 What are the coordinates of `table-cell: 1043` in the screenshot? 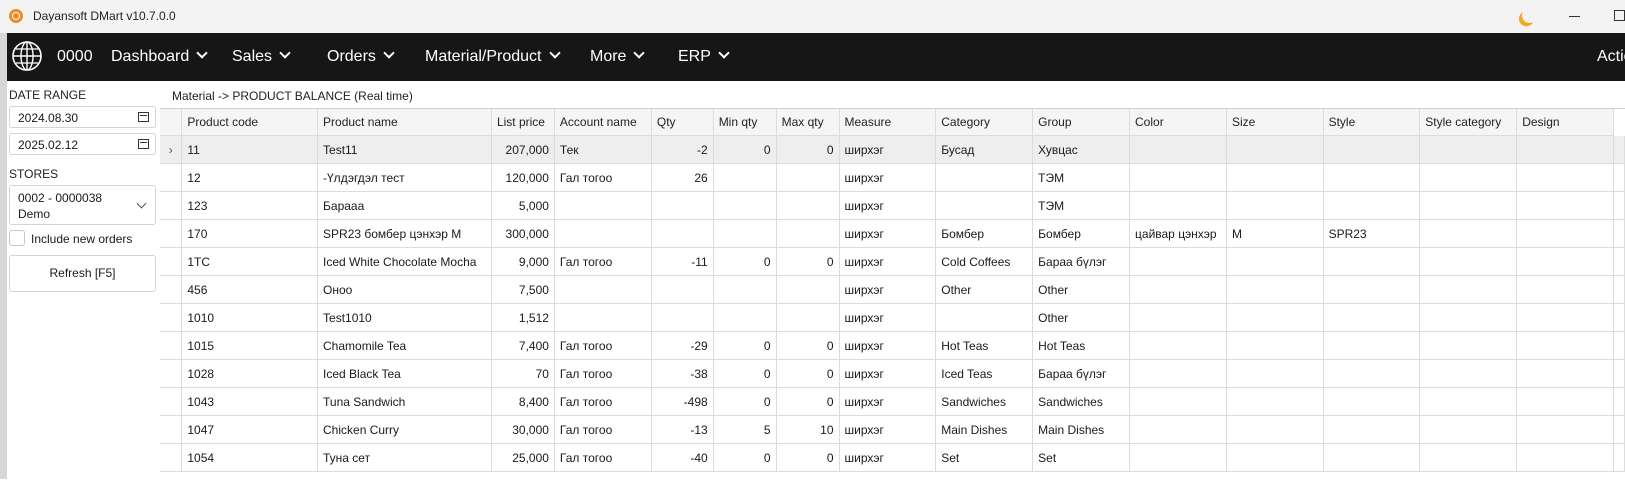 It's located at (250, 401).